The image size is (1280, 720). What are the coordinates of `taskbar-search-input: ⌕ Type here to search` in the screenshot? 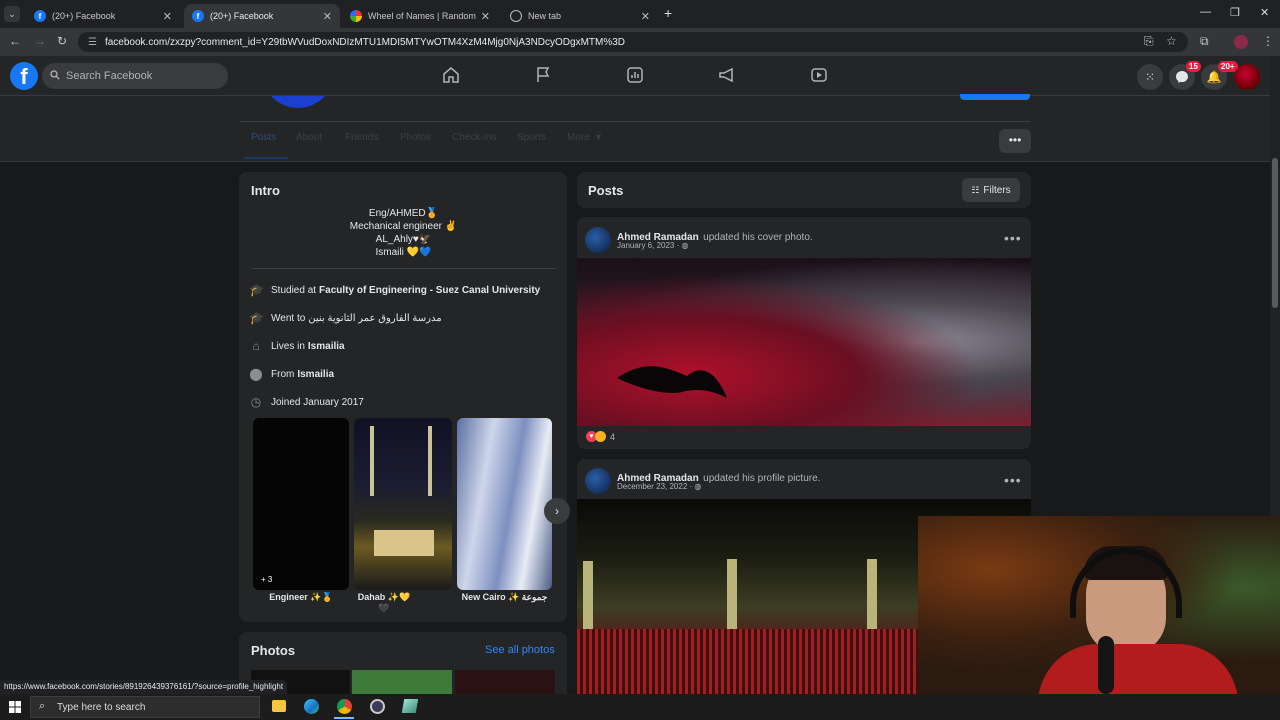 It's located at (145, 707).